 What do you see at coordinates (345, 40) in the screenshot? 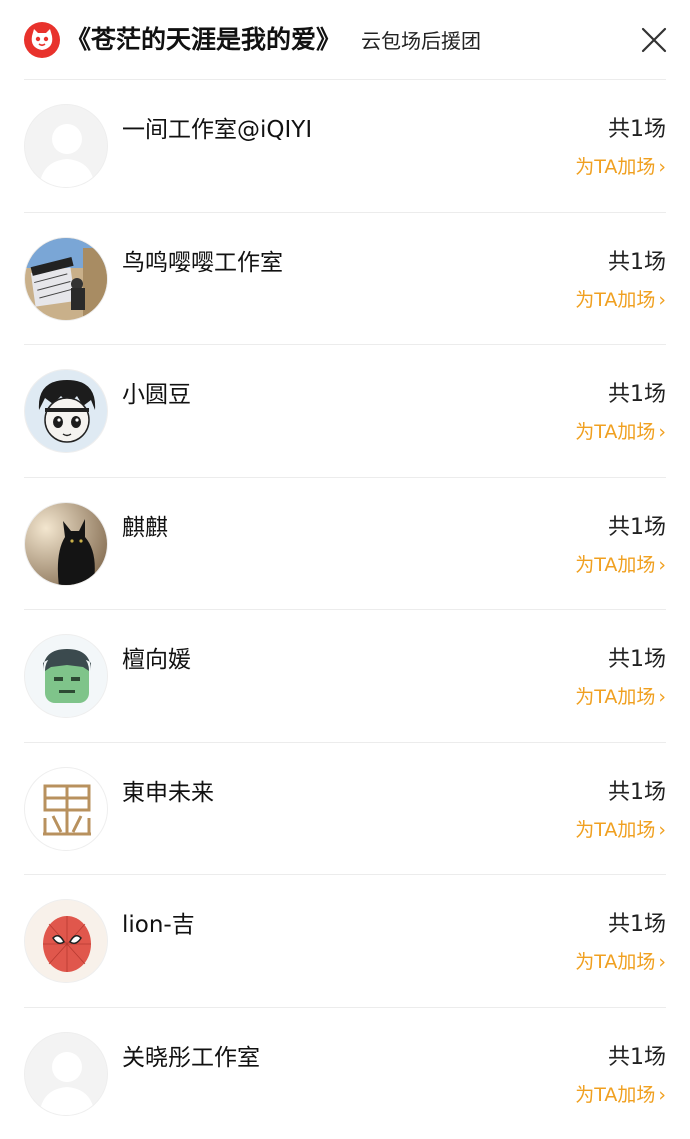
I see `header: 《苍茫的天涯是我的爱》 云包场后援团` at bounding box center [345, 40].